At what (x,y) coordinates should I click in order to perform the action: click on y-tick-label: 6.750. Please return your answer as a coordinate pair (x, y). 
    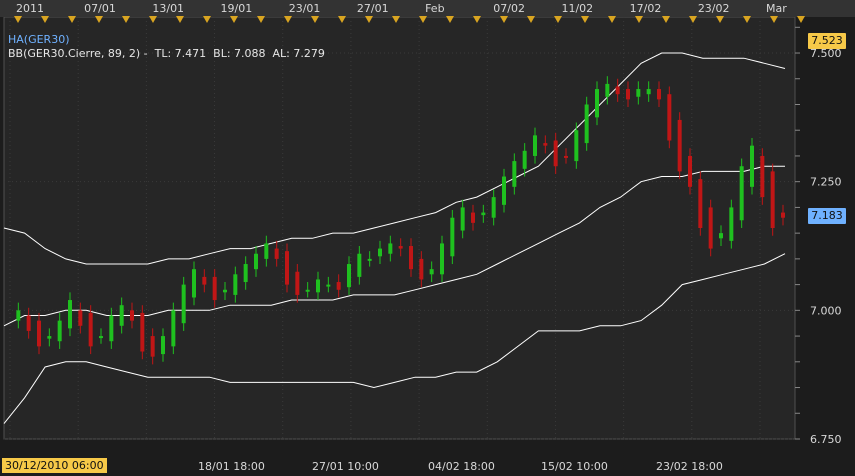
    Looking at the image, I should click on (826, 439).